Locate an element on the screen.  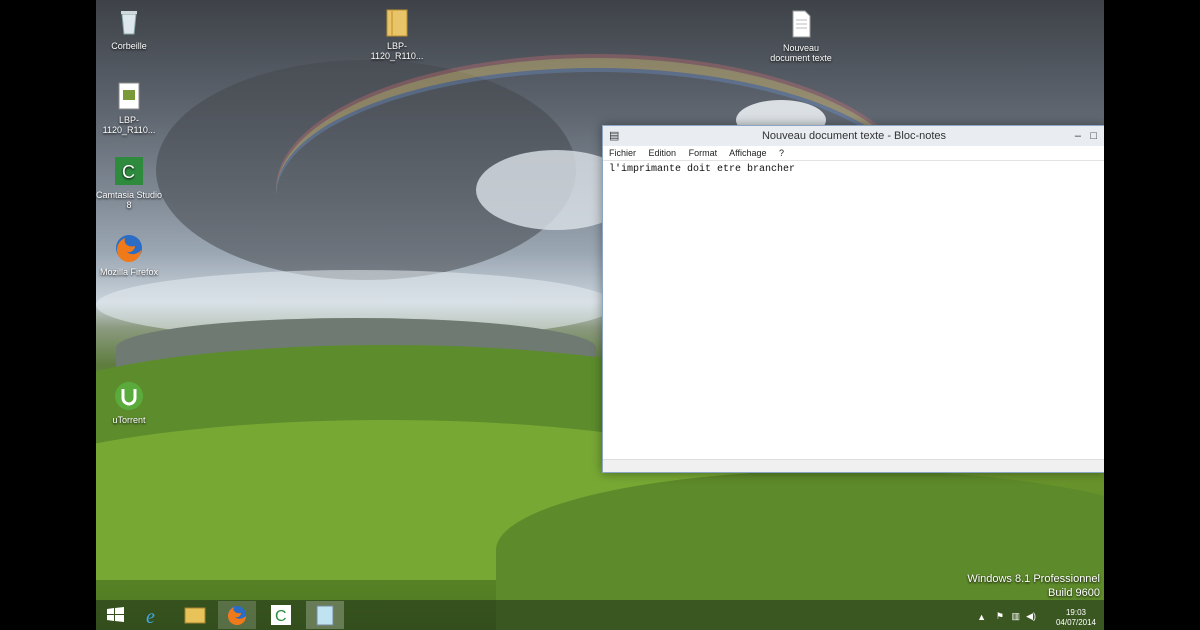
installer-icon is located at coordinates (129, 96).